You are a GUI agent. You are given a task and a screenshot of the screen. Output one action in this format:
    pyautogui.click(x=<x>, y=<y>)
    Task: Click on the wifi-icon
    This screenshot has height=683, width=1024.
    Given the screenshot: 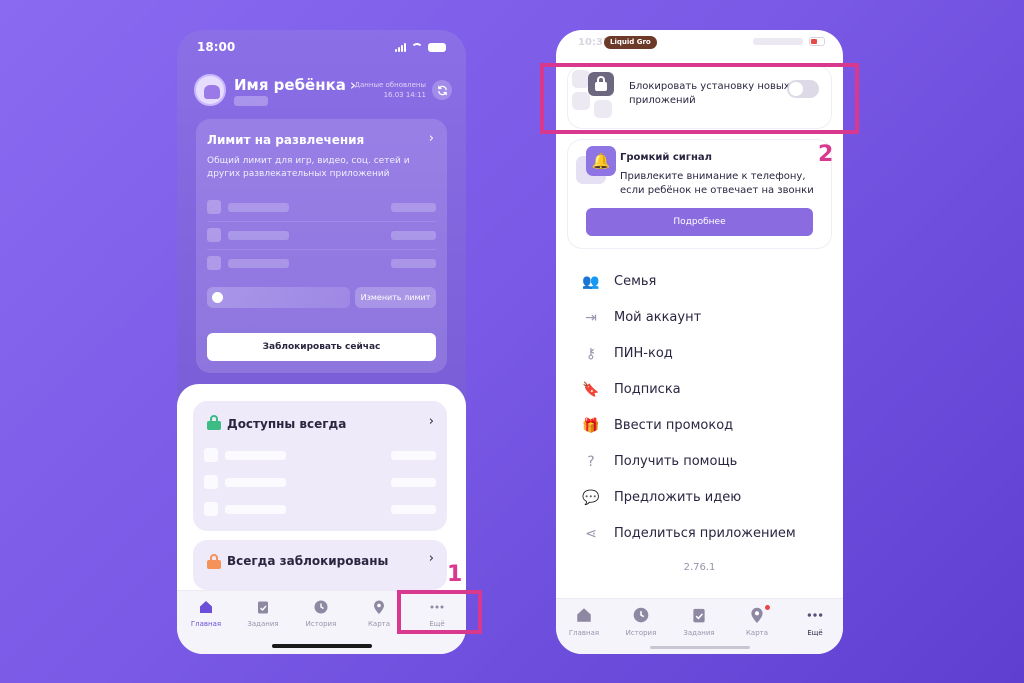 What is the action you would take?
    pyautogui.click(x=417, y=47)
    